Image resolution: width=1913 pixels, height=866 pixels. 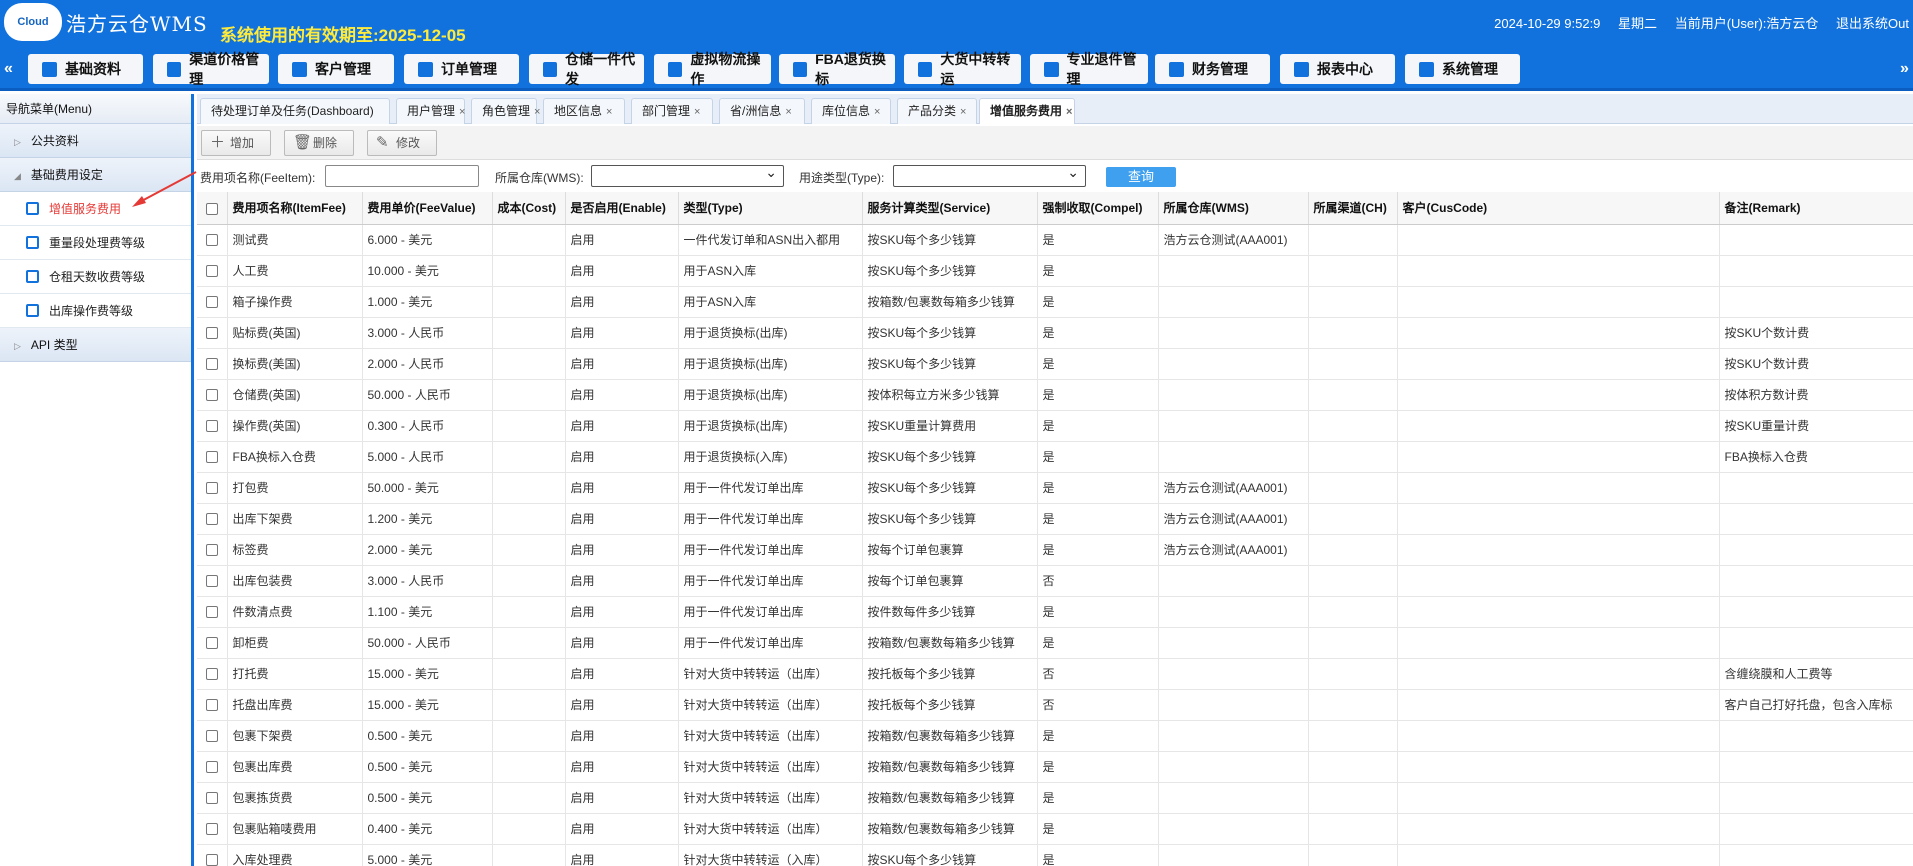 What do you see at coordinates (672, 111) in the screenshot?
I see `tab-4: 部门管理 ×` at bounding box center [672, 111].